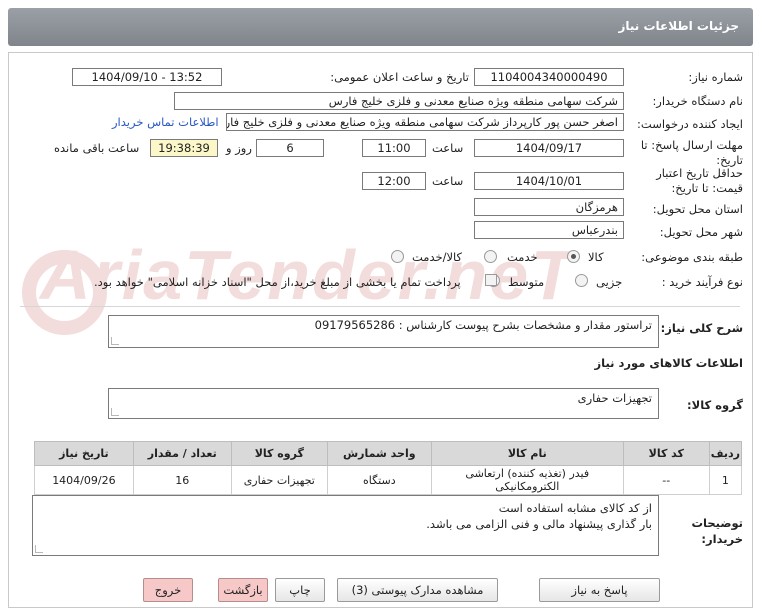  I want to click on col-goods-group: گروه کالا, so click(279, 453).